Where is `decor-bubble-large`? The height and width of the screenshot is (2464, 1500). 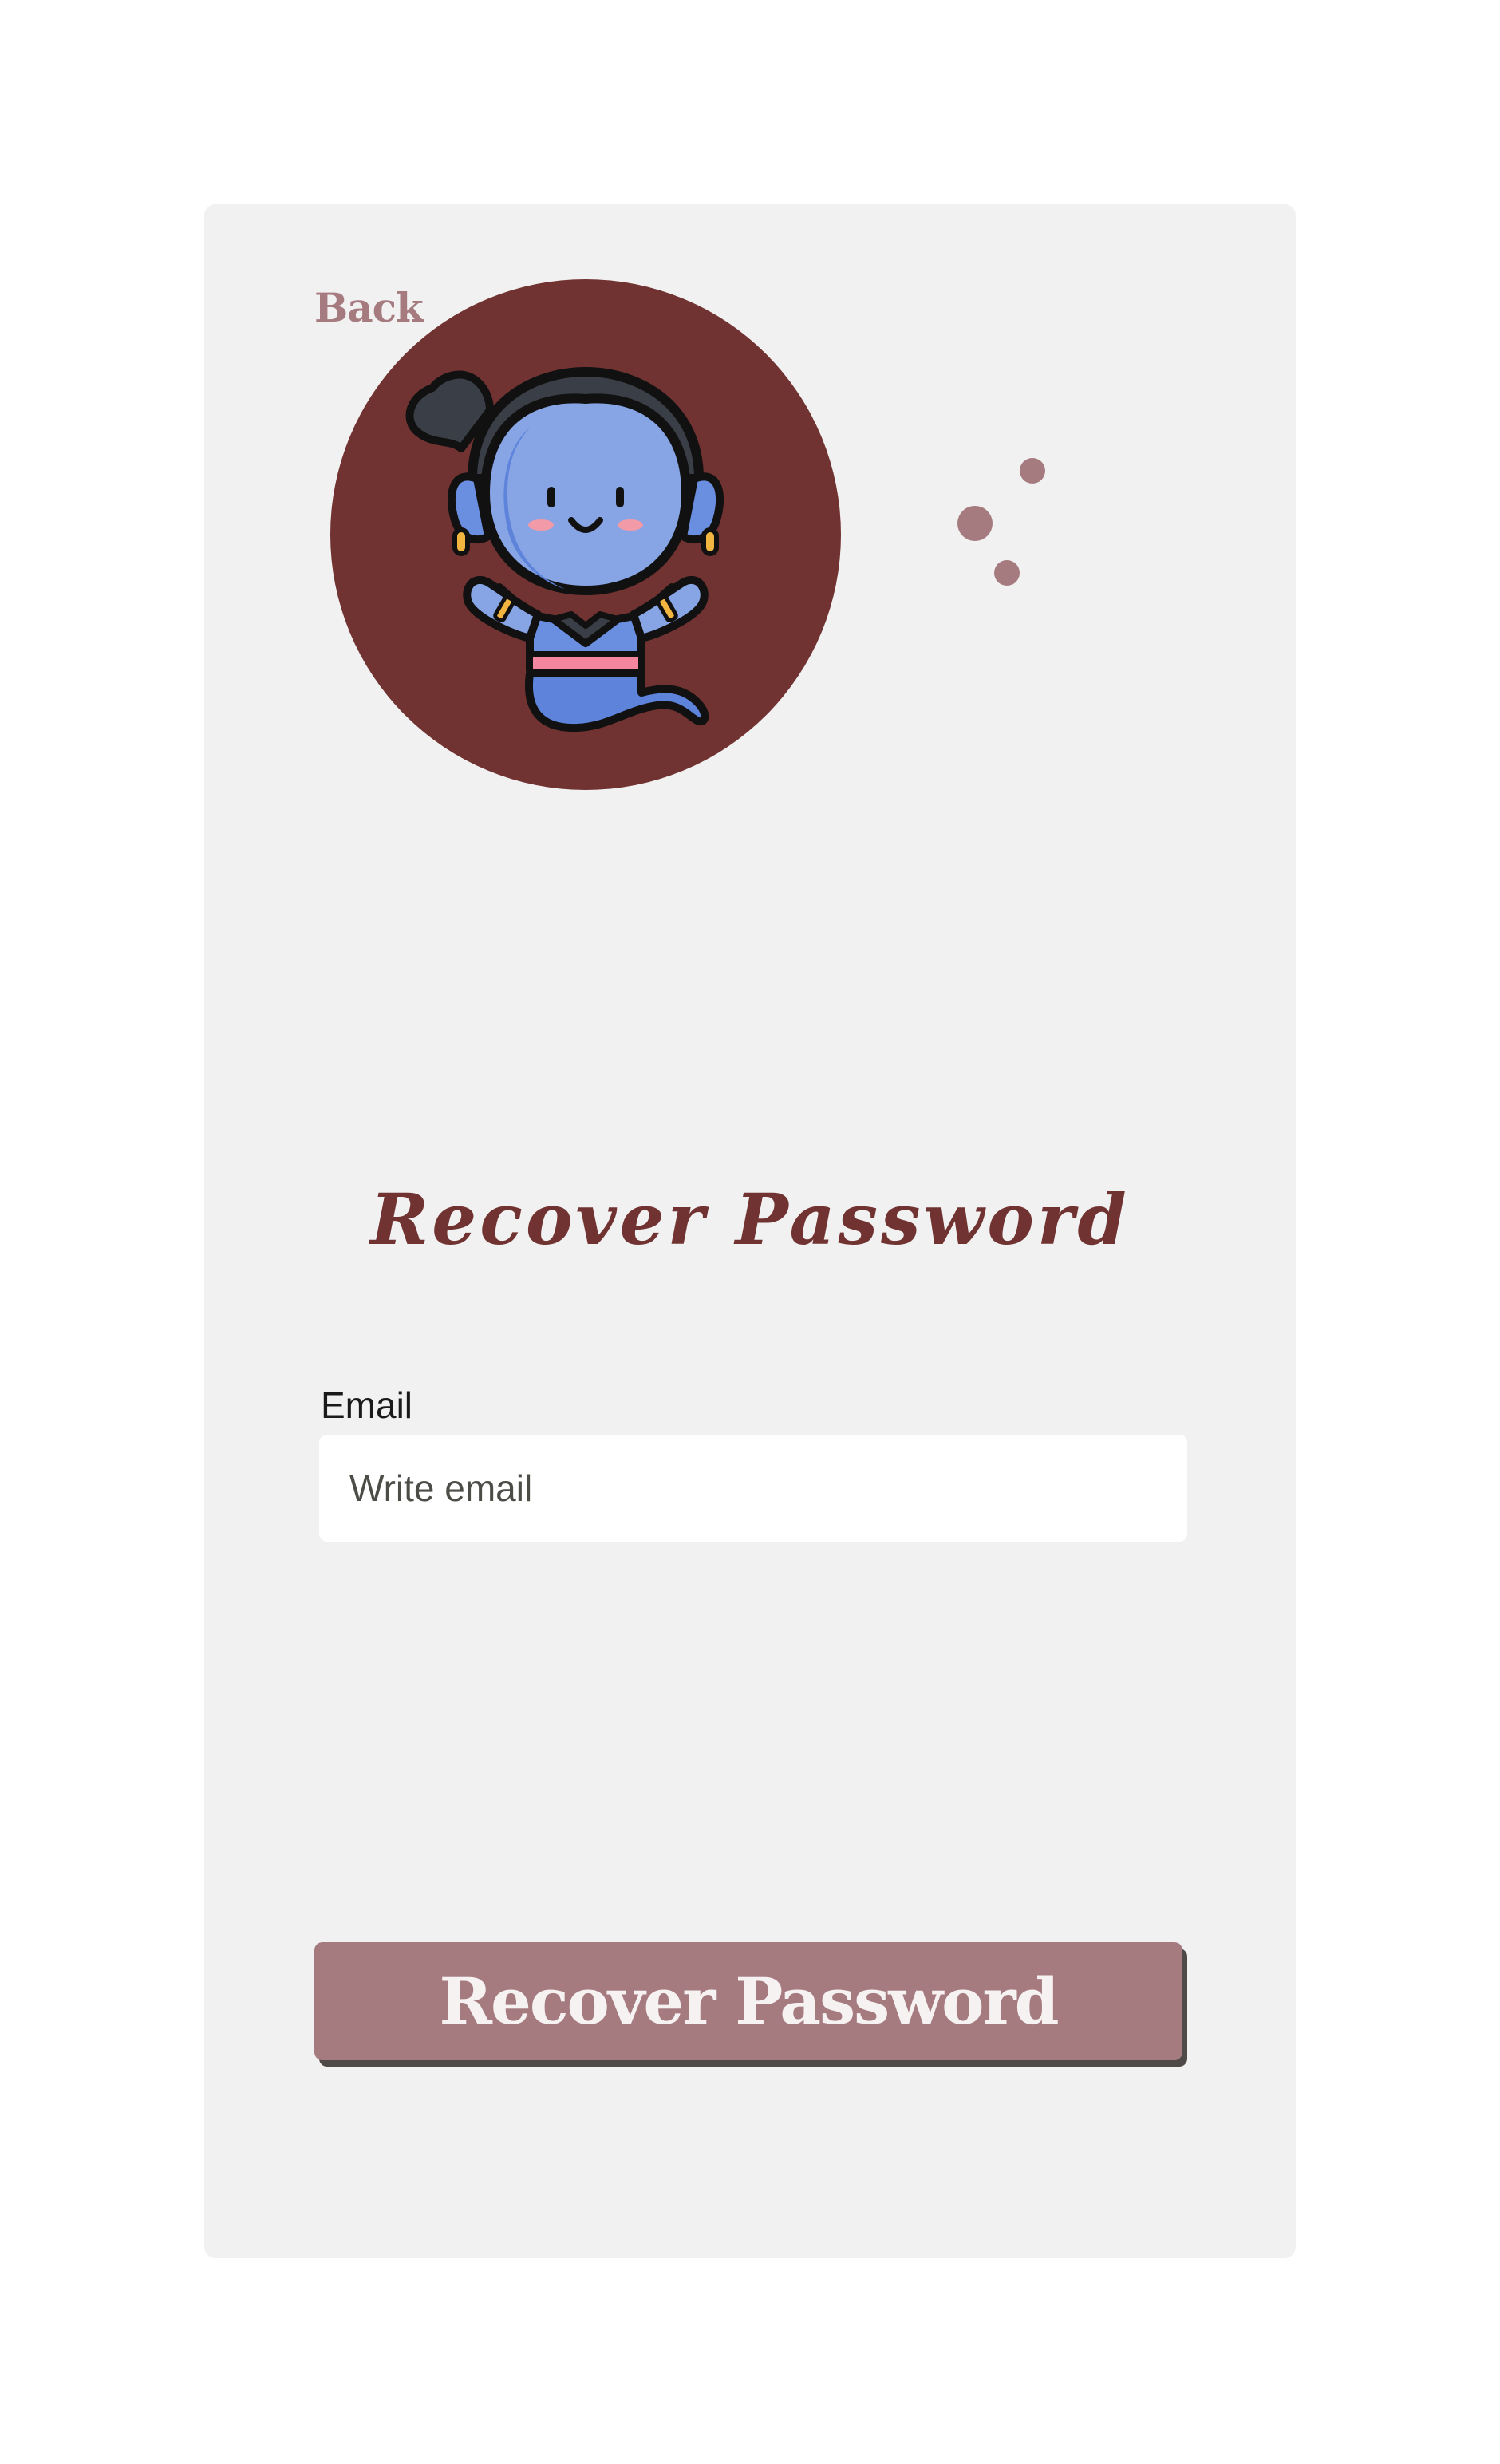
decor-bubble-large is located at coordinates (975, 523).